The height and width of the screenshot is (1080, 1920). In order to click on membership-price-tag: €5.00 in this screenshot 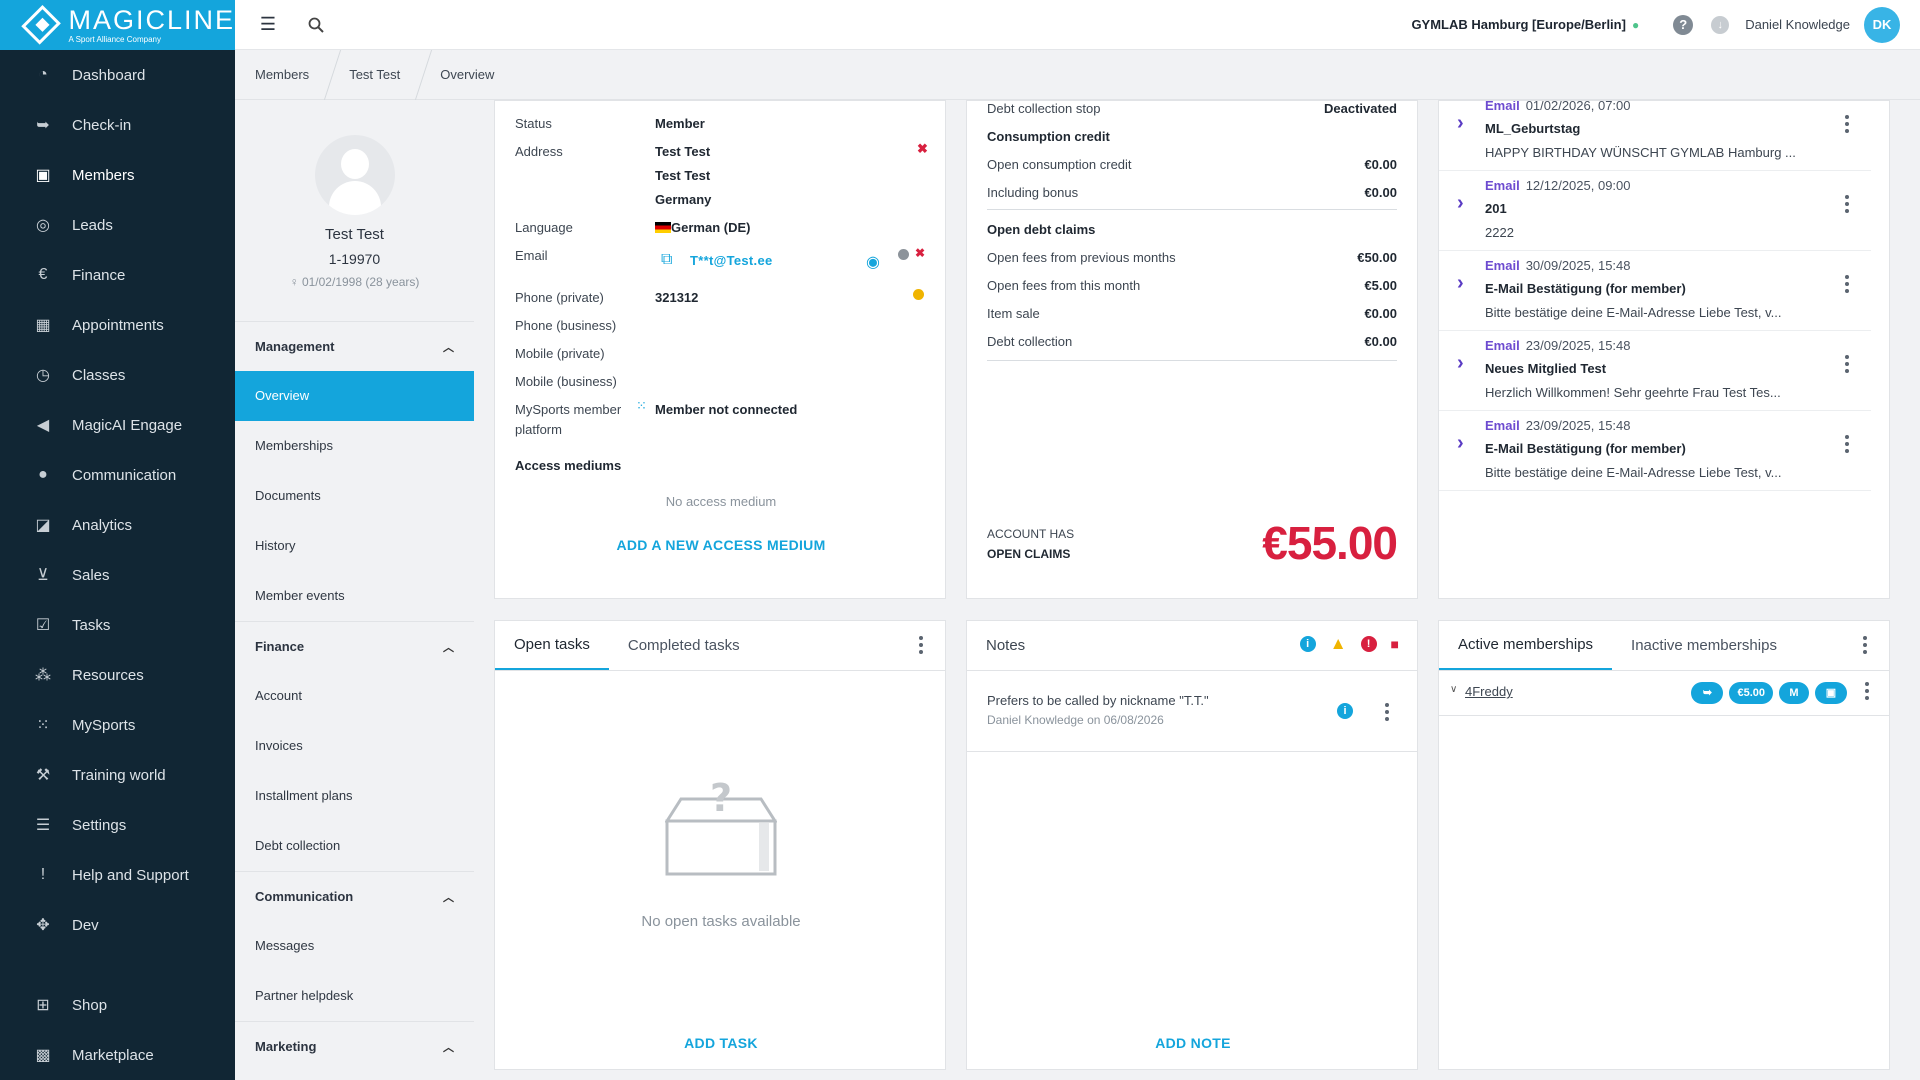, I will do `click(1751, 693)`.